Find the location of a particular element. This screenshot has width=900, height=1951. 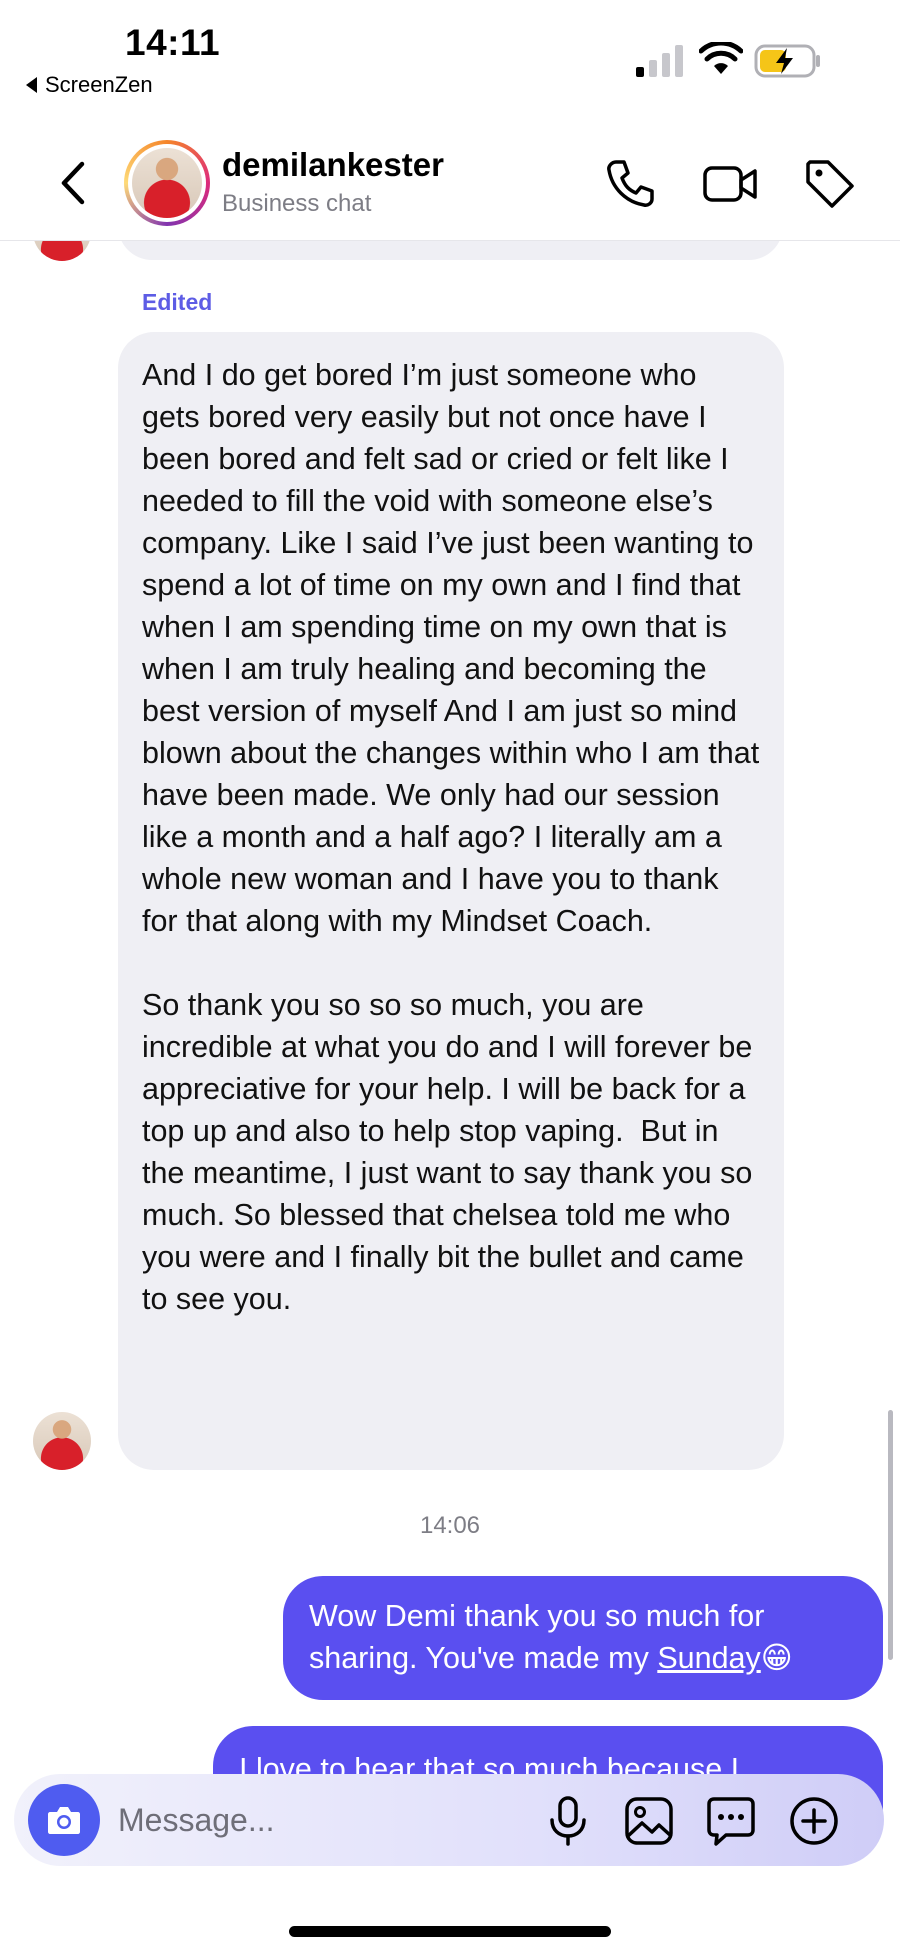

message-input is located at coordinates (278, 1820).